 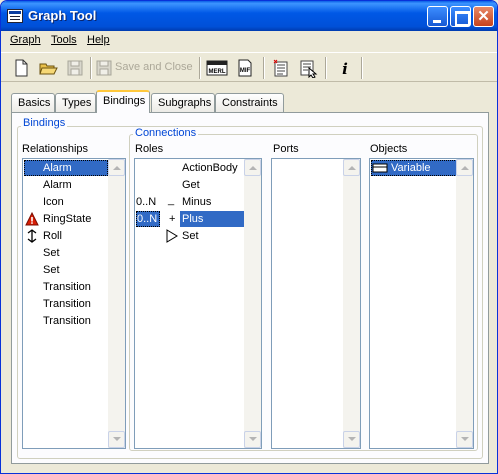 I want to click on role-label: Plus, so click(x=212, y=219).